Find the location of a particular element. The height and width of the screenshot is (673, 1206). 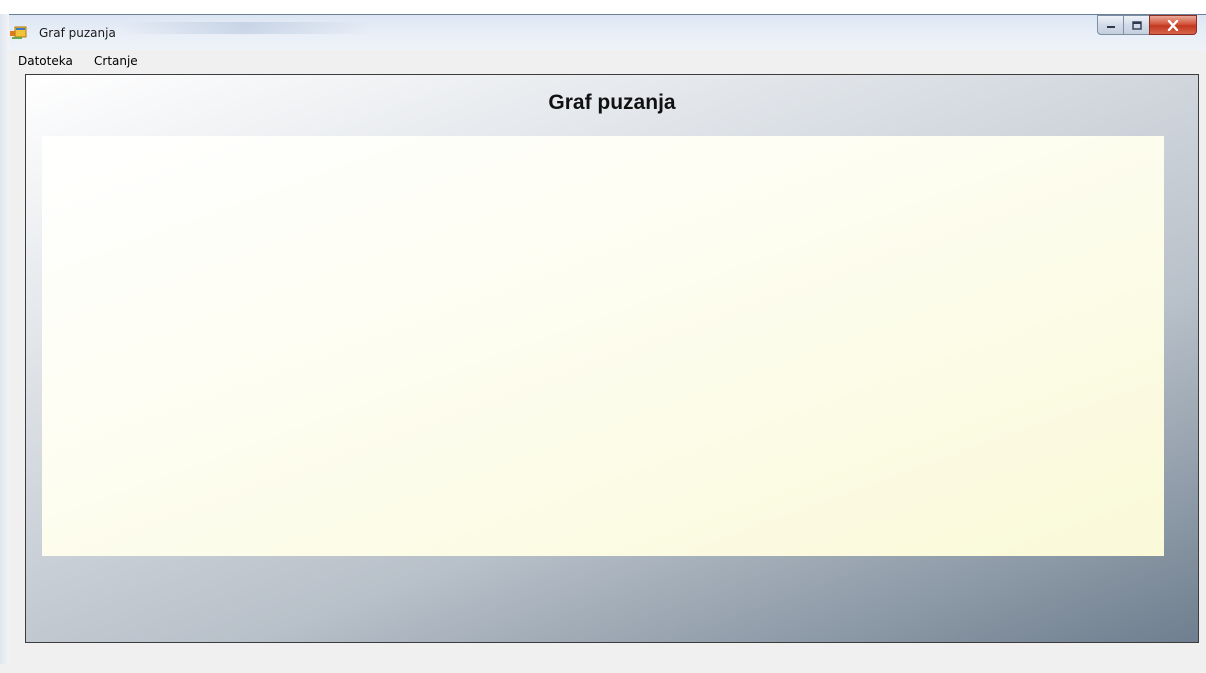

close-button is located at coordinates (1173, 25).